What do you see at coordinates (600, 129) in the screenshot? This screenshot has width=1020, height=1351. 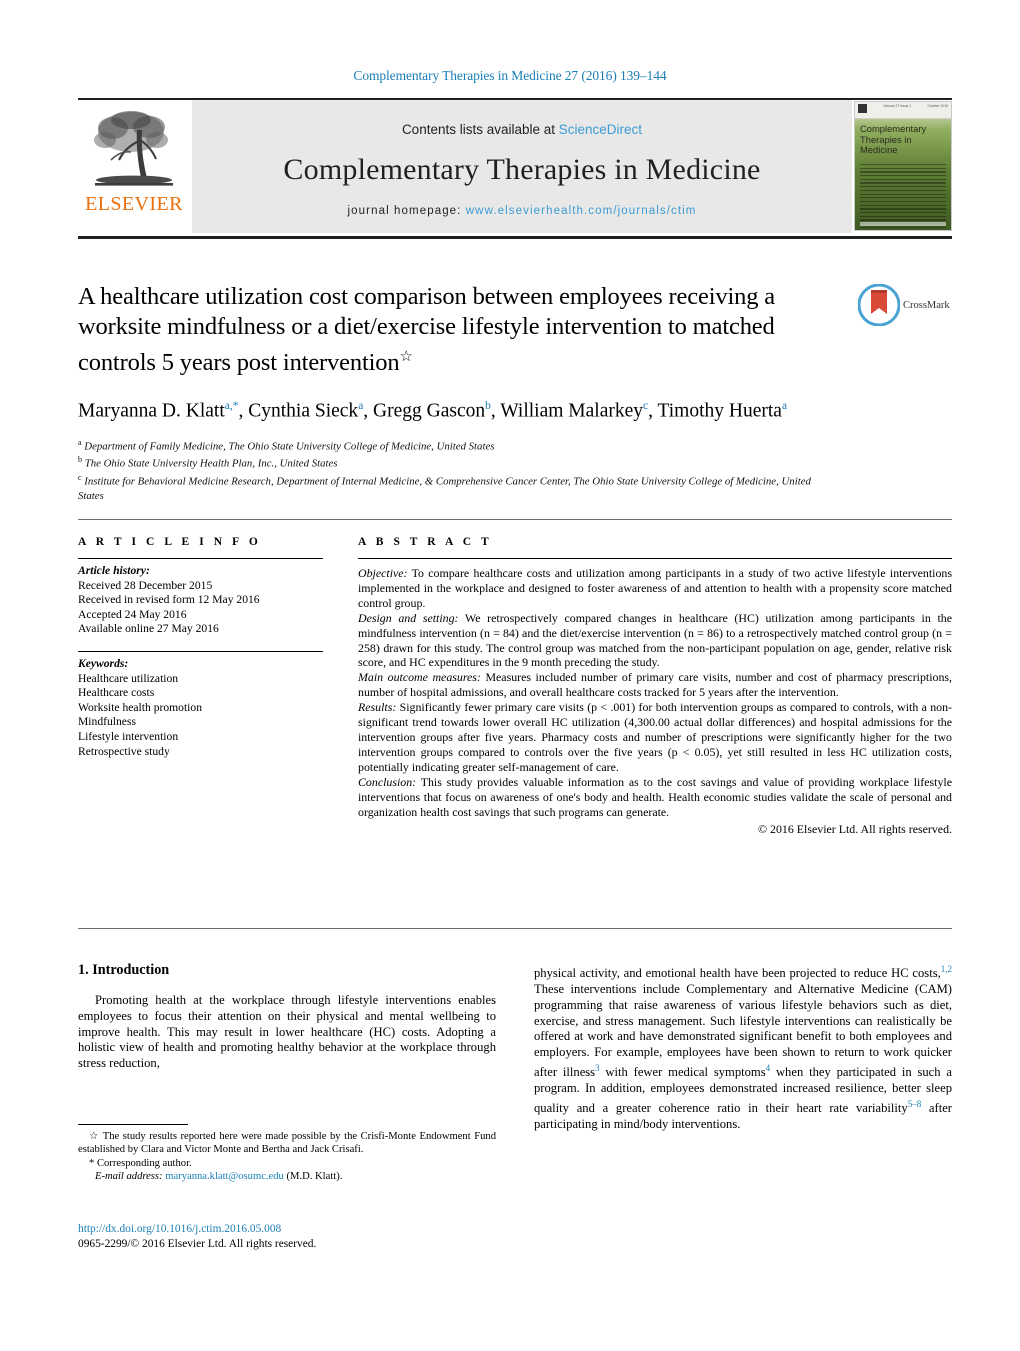 I see `sciencedirect-link: ScienceDirect` at bounding box center [600, 129].